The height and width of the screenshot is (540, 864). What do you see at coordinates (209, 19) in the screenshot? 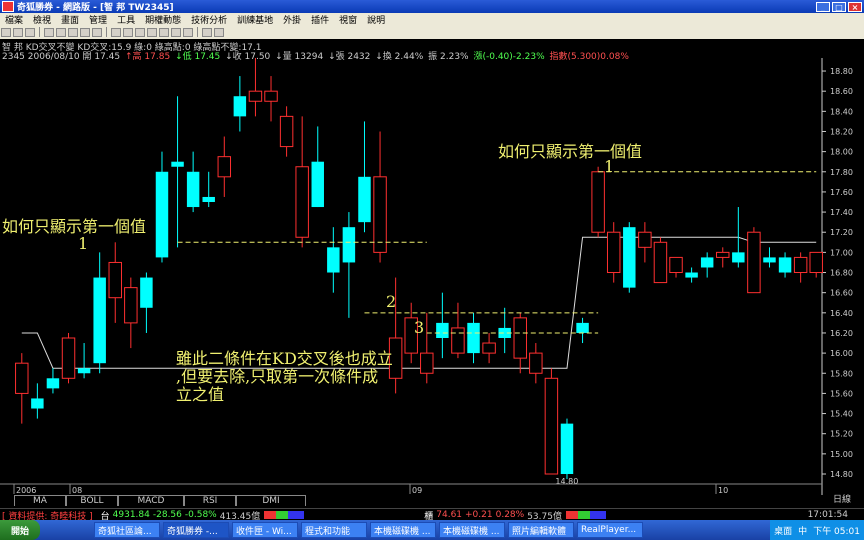
I see `menu-tech-analysis: 技術分析` at bounding box center [209, 19].